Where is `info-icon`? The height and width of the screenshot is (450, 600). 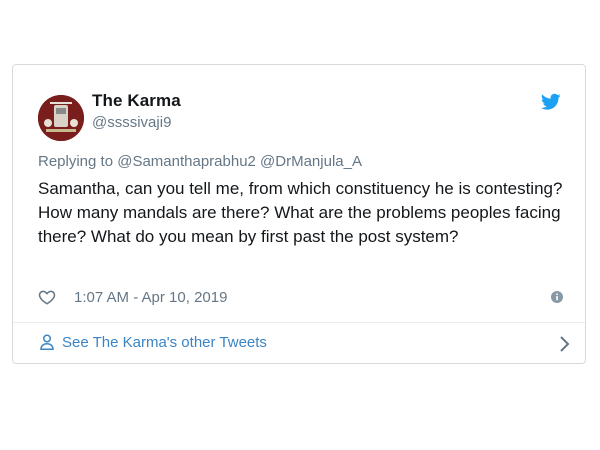
info-icon is located at coordinates (557, 297).